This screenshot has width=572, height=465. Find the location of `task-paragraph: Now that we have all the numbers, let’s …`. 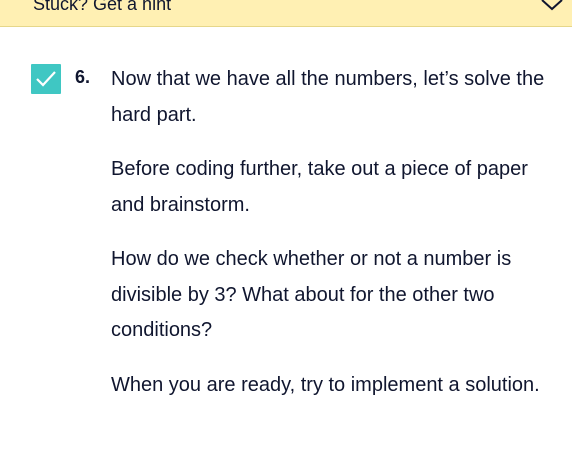

task-paragraph: Now that we have all the numbers, let’s … is located at coordinates (328, 97).